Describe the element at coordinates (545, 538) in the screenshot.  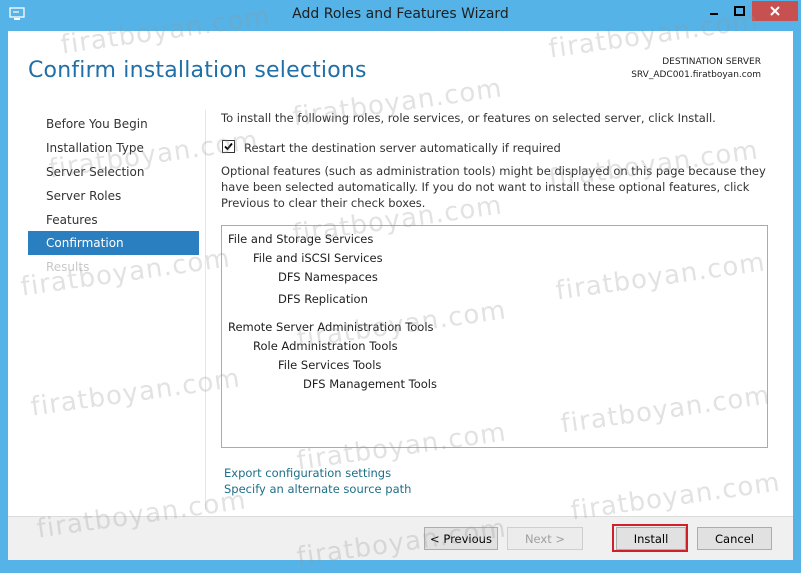
I see `next-button: Next >` at that location.